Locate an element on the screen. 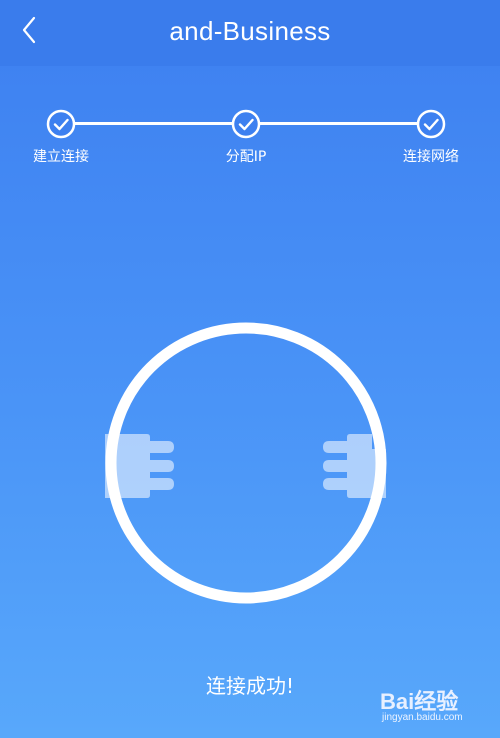 The height and width of the screenshot is (738, 500). header-bar: and-Business is located at coordinates (250, 33).